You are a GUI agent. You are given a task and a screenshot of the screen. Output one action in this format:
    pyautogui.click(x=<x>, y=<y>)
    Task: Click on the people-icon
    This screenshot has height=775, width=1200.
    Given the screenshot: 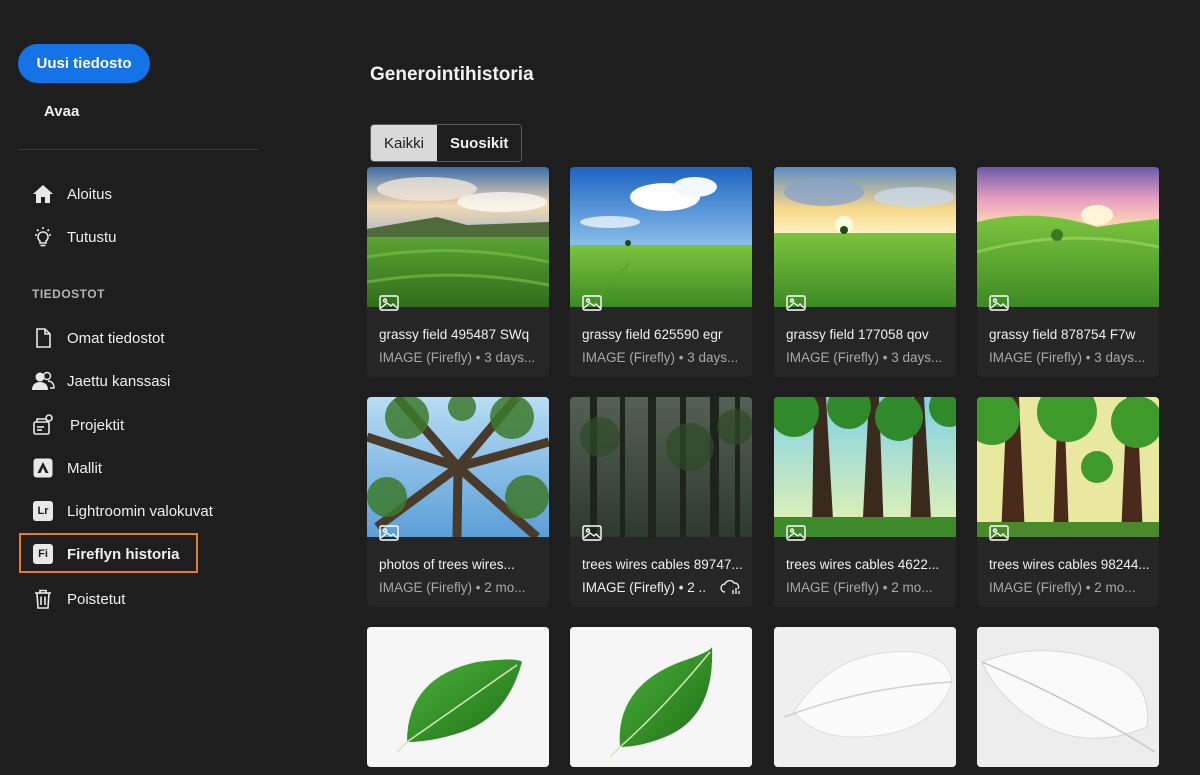 What is the action you would take?
    pyautogui.click(x=43, y=381)
    